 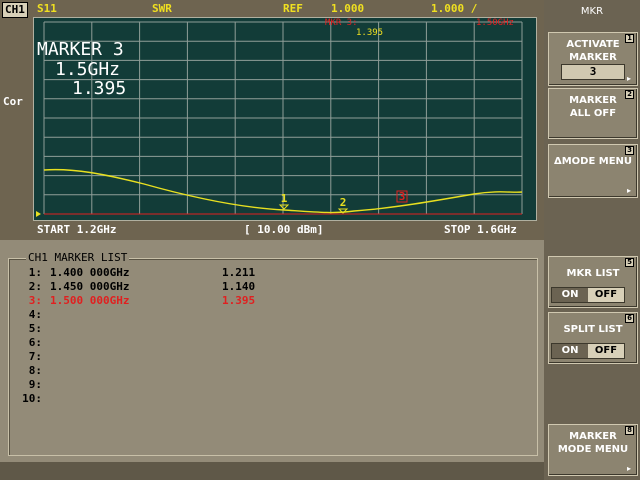 I want to click on marker-1-flag-pointer, so click(x=284, y=207).